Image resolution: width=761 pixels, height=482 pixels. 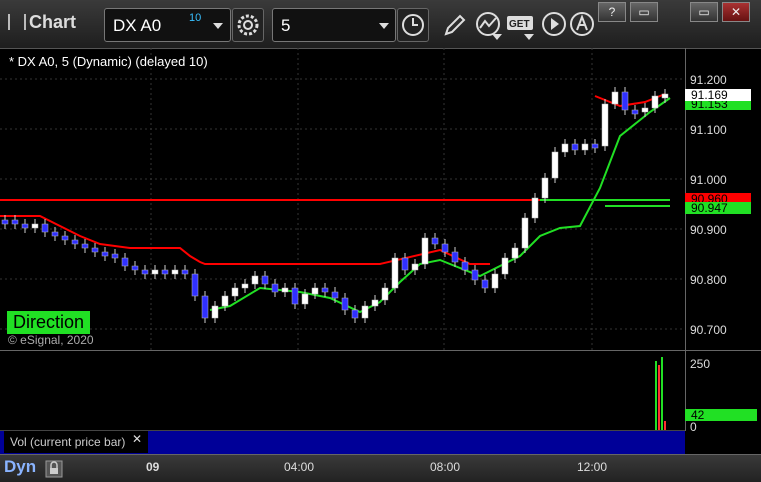 I want to click on price-label: 91.000, so click(x=708, y=180).